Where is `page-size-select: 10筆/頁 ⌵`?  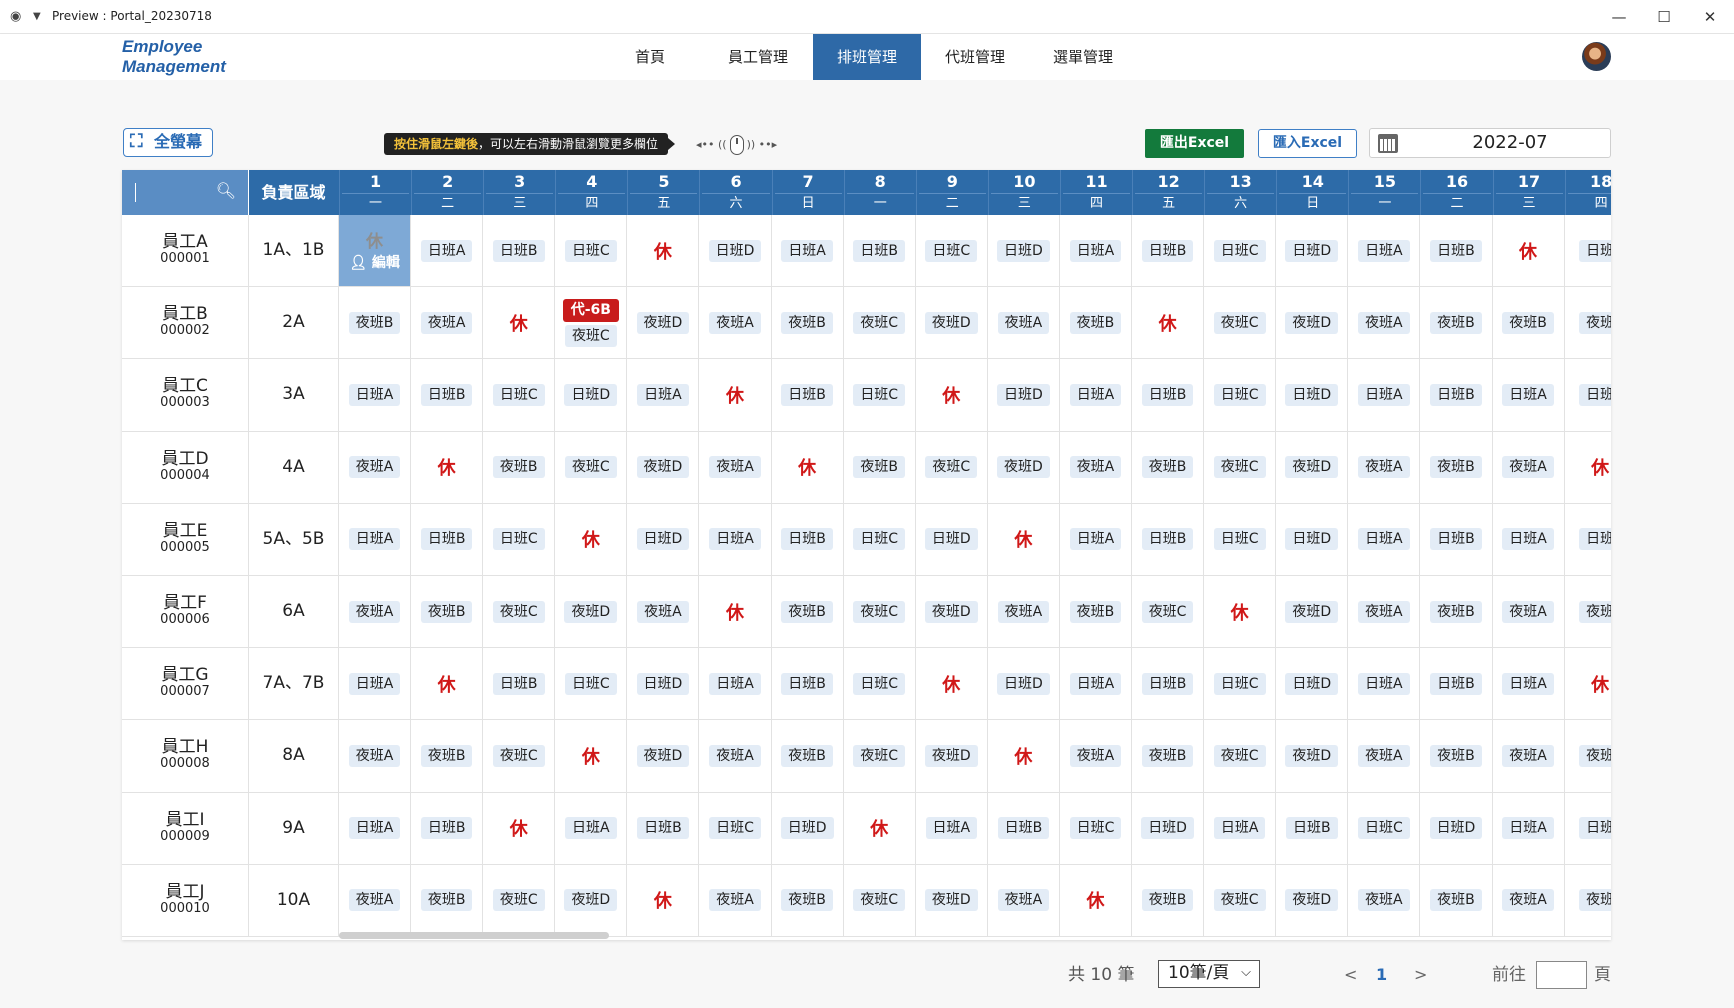
page-size-select: 10筆/頁 ⌵ is located at coordinates (1209, 974).